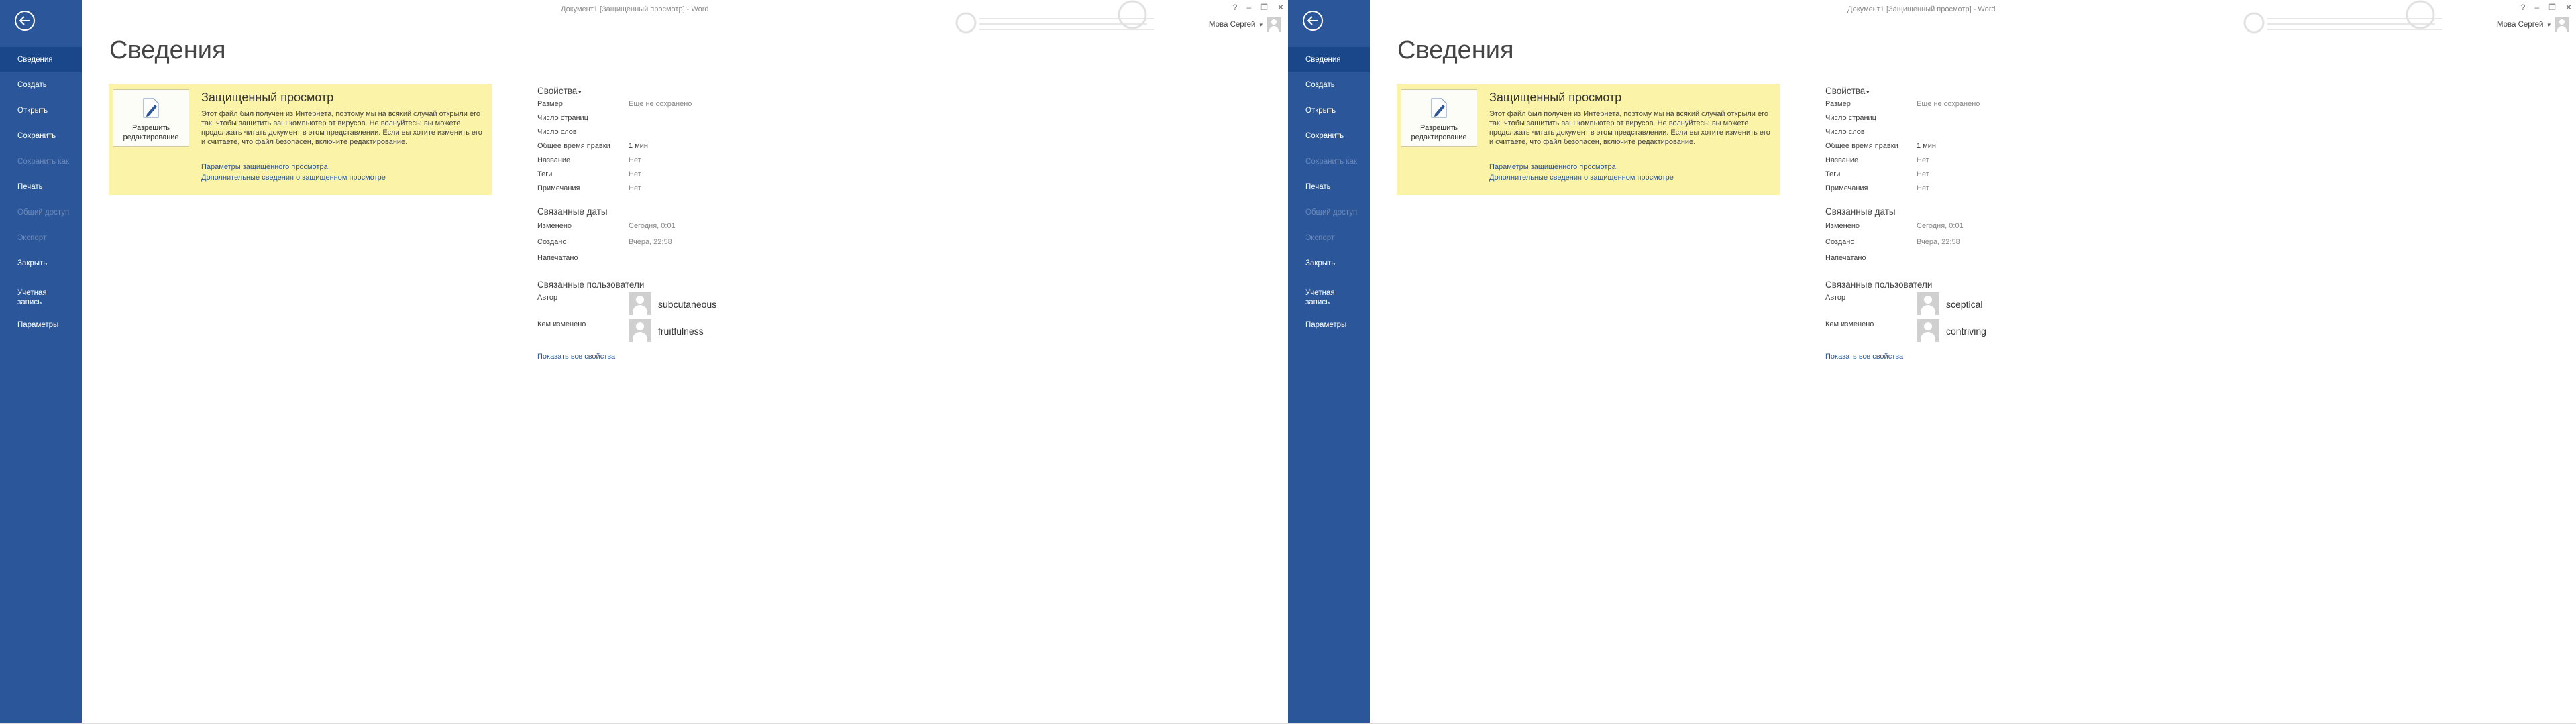 This screenshot has width=2576, height=724. I want to click on author-row: Автор sceptical, so click(1966, 303).